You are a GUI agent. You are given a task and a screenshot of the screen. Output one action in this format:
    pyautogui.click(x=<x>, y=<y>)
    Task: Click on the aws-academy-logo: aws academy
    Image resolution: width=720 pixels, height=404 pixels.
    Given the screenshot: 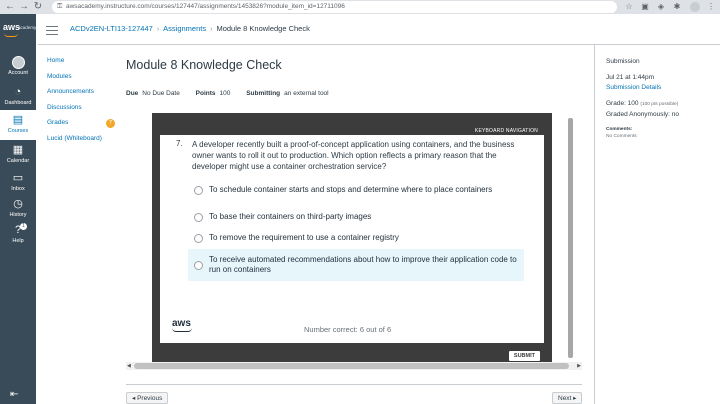 What is the action you would take?
    pyautogui.click(x=18, y=33)
    